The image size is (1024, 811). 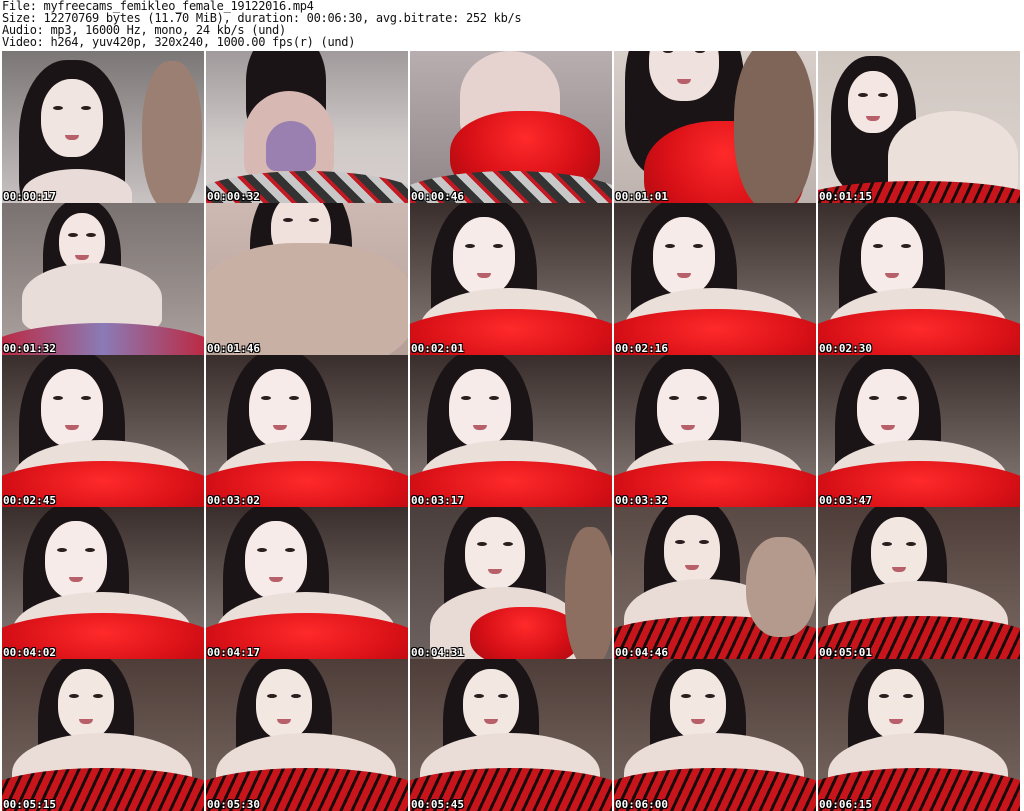 I want to click on thumbnail-timestamp: 00:04:31, so click(x=437, y=652).